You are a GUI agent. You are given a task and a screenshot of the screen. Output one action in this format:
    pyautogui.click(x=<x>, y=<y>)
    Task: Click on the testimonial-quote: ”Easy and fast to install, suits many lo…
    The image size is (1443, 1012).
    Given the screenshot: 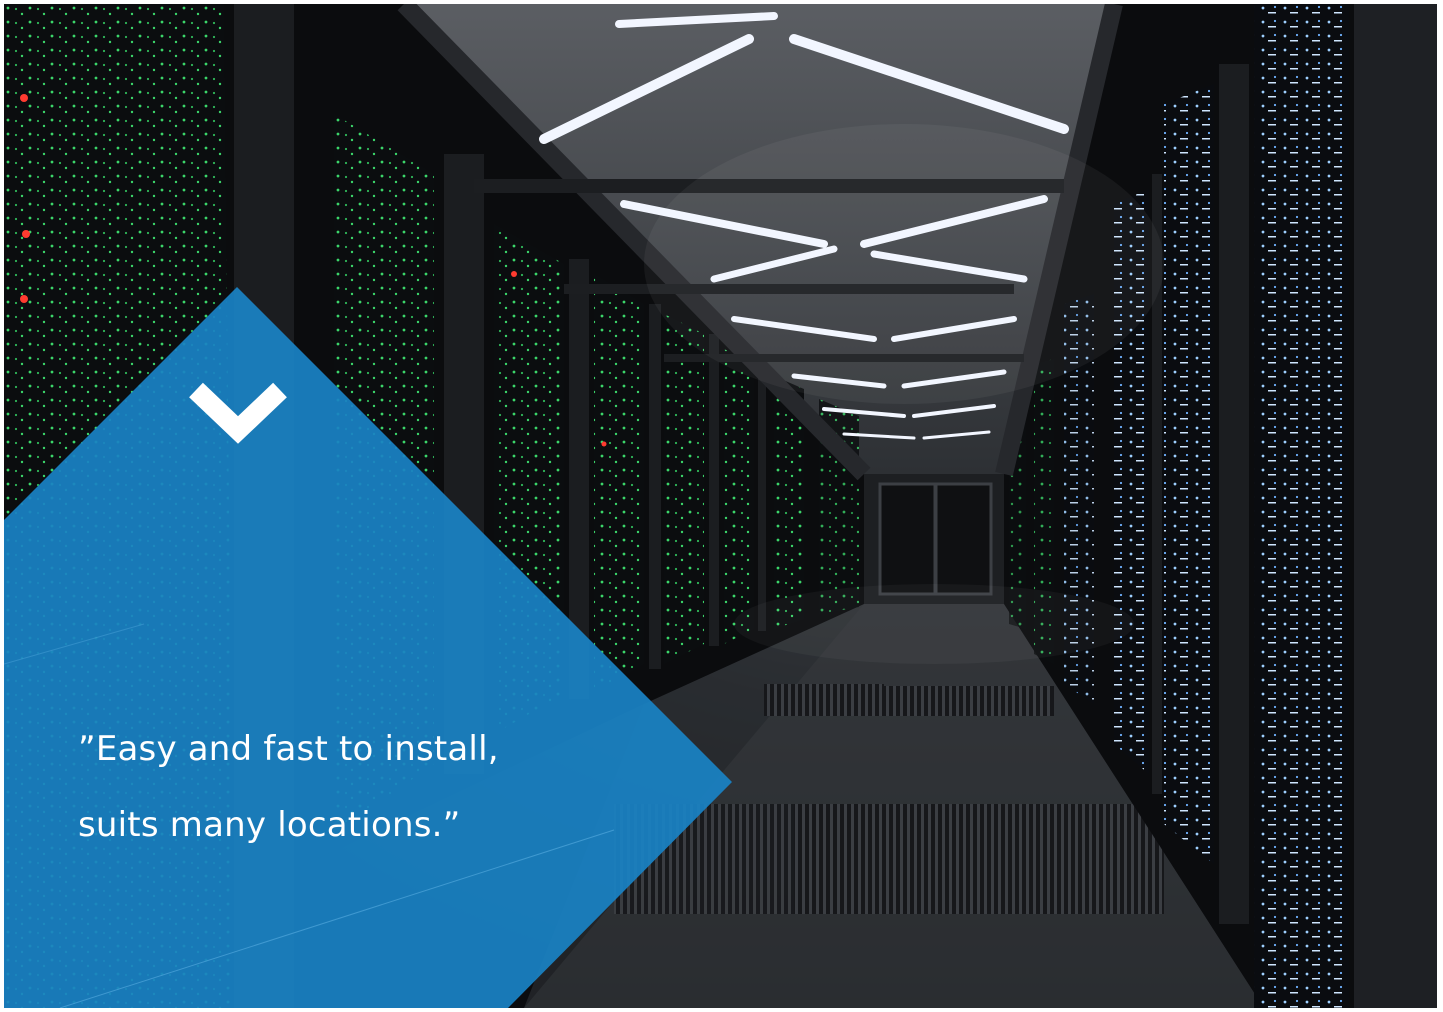 What is the action you would take?
    pyautogui.click(x=388, y=787)
    